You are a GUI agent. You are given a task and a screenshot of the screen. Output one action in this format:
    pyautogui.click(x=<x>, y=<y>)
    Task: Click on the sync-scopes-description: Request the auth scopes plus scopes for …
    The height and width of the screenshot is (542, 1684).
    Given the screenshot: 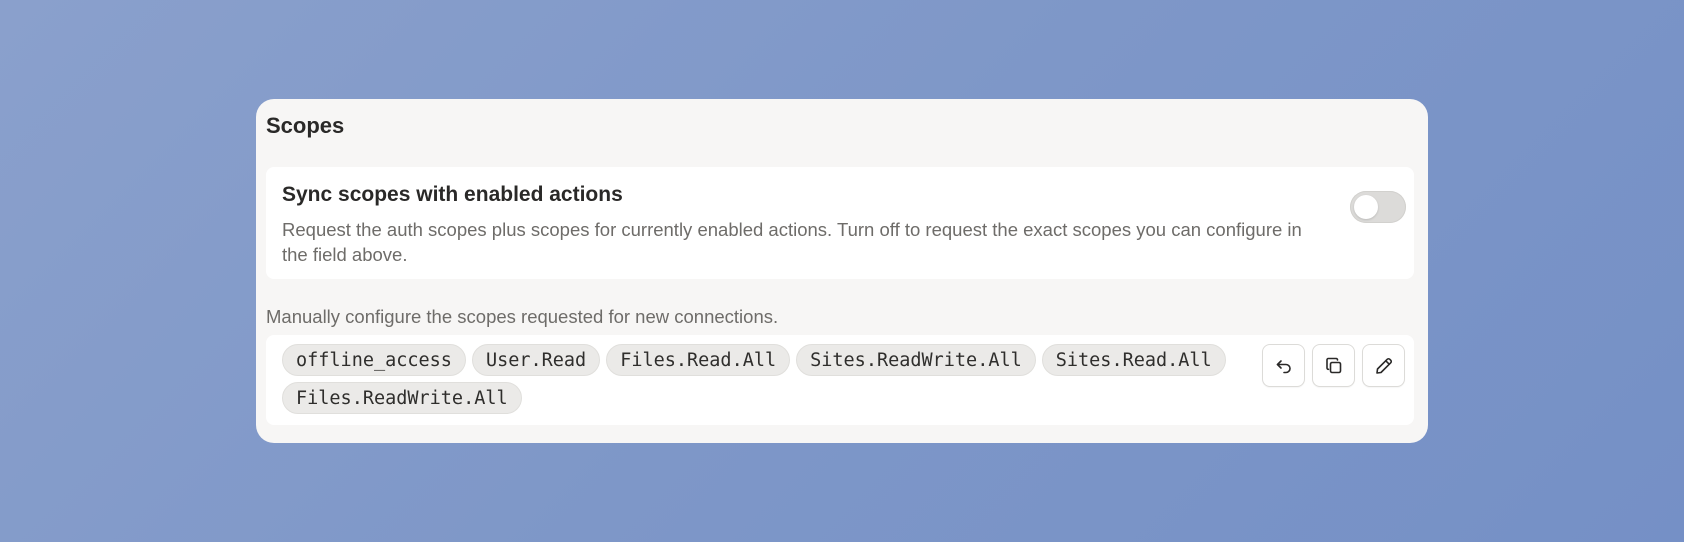 What is the action you would take?
    pyautogui.click(x=792, y=242)
    